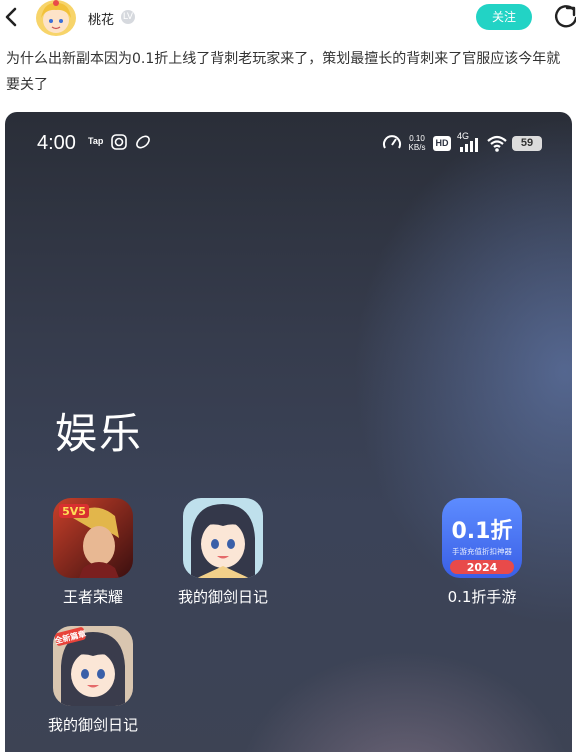 This screenshot has width=576, height=752. What do you see at coordinates (56, 143) in the screenshot?
I see `status-time: 4:00` at bounding box center [56, 143].